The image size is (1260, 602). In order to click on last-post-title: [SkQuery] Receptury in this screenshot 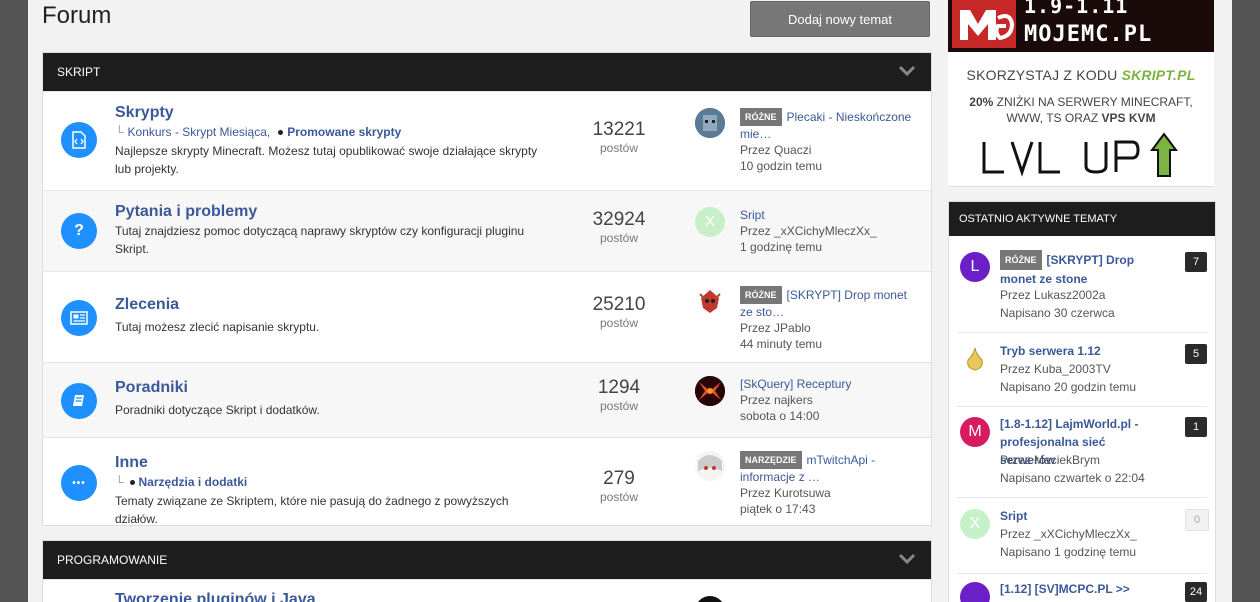, I will do `click(830, 384)`.